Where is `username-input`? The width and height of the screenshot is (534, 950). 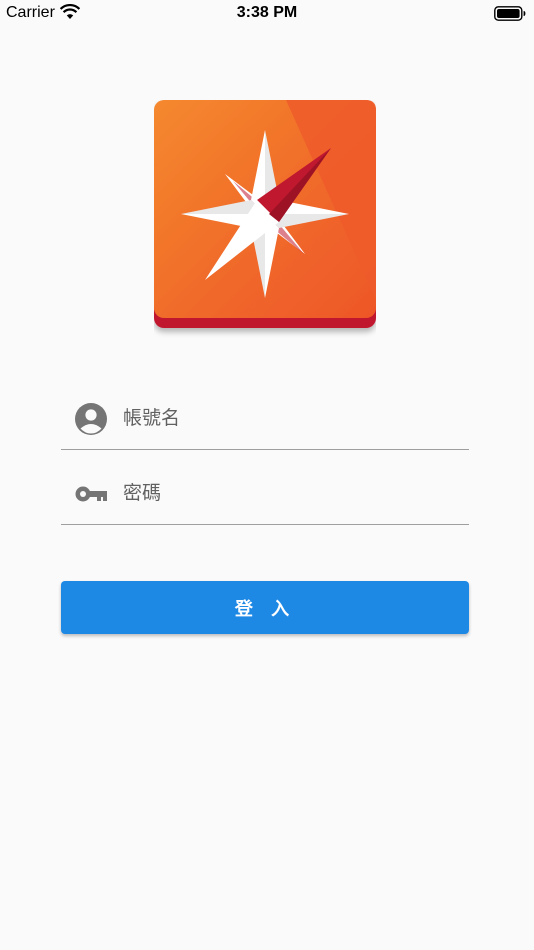 username-input is located at coordinates (288, 418).